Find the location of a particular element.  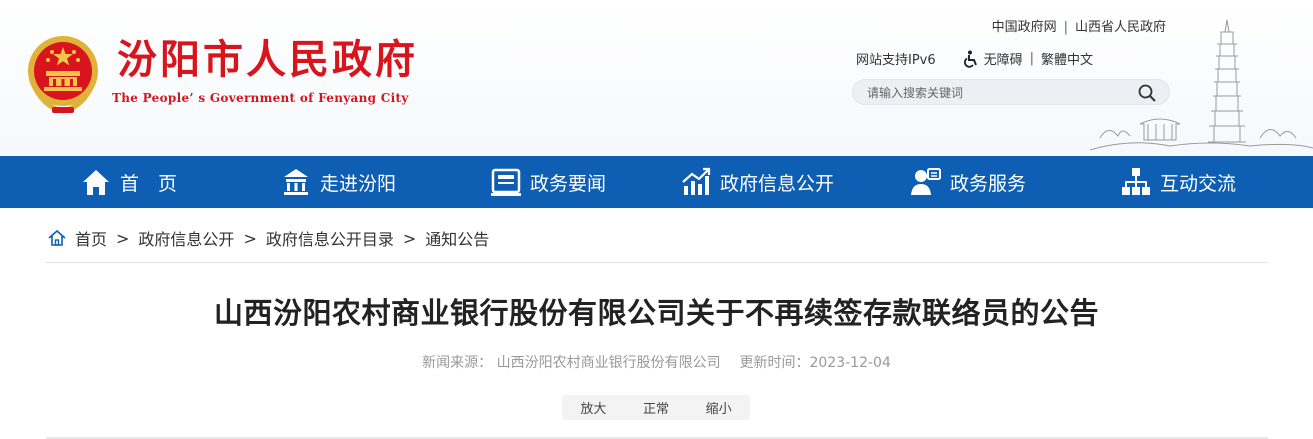

wheelchair-icon is located at coordinates (970, 59).